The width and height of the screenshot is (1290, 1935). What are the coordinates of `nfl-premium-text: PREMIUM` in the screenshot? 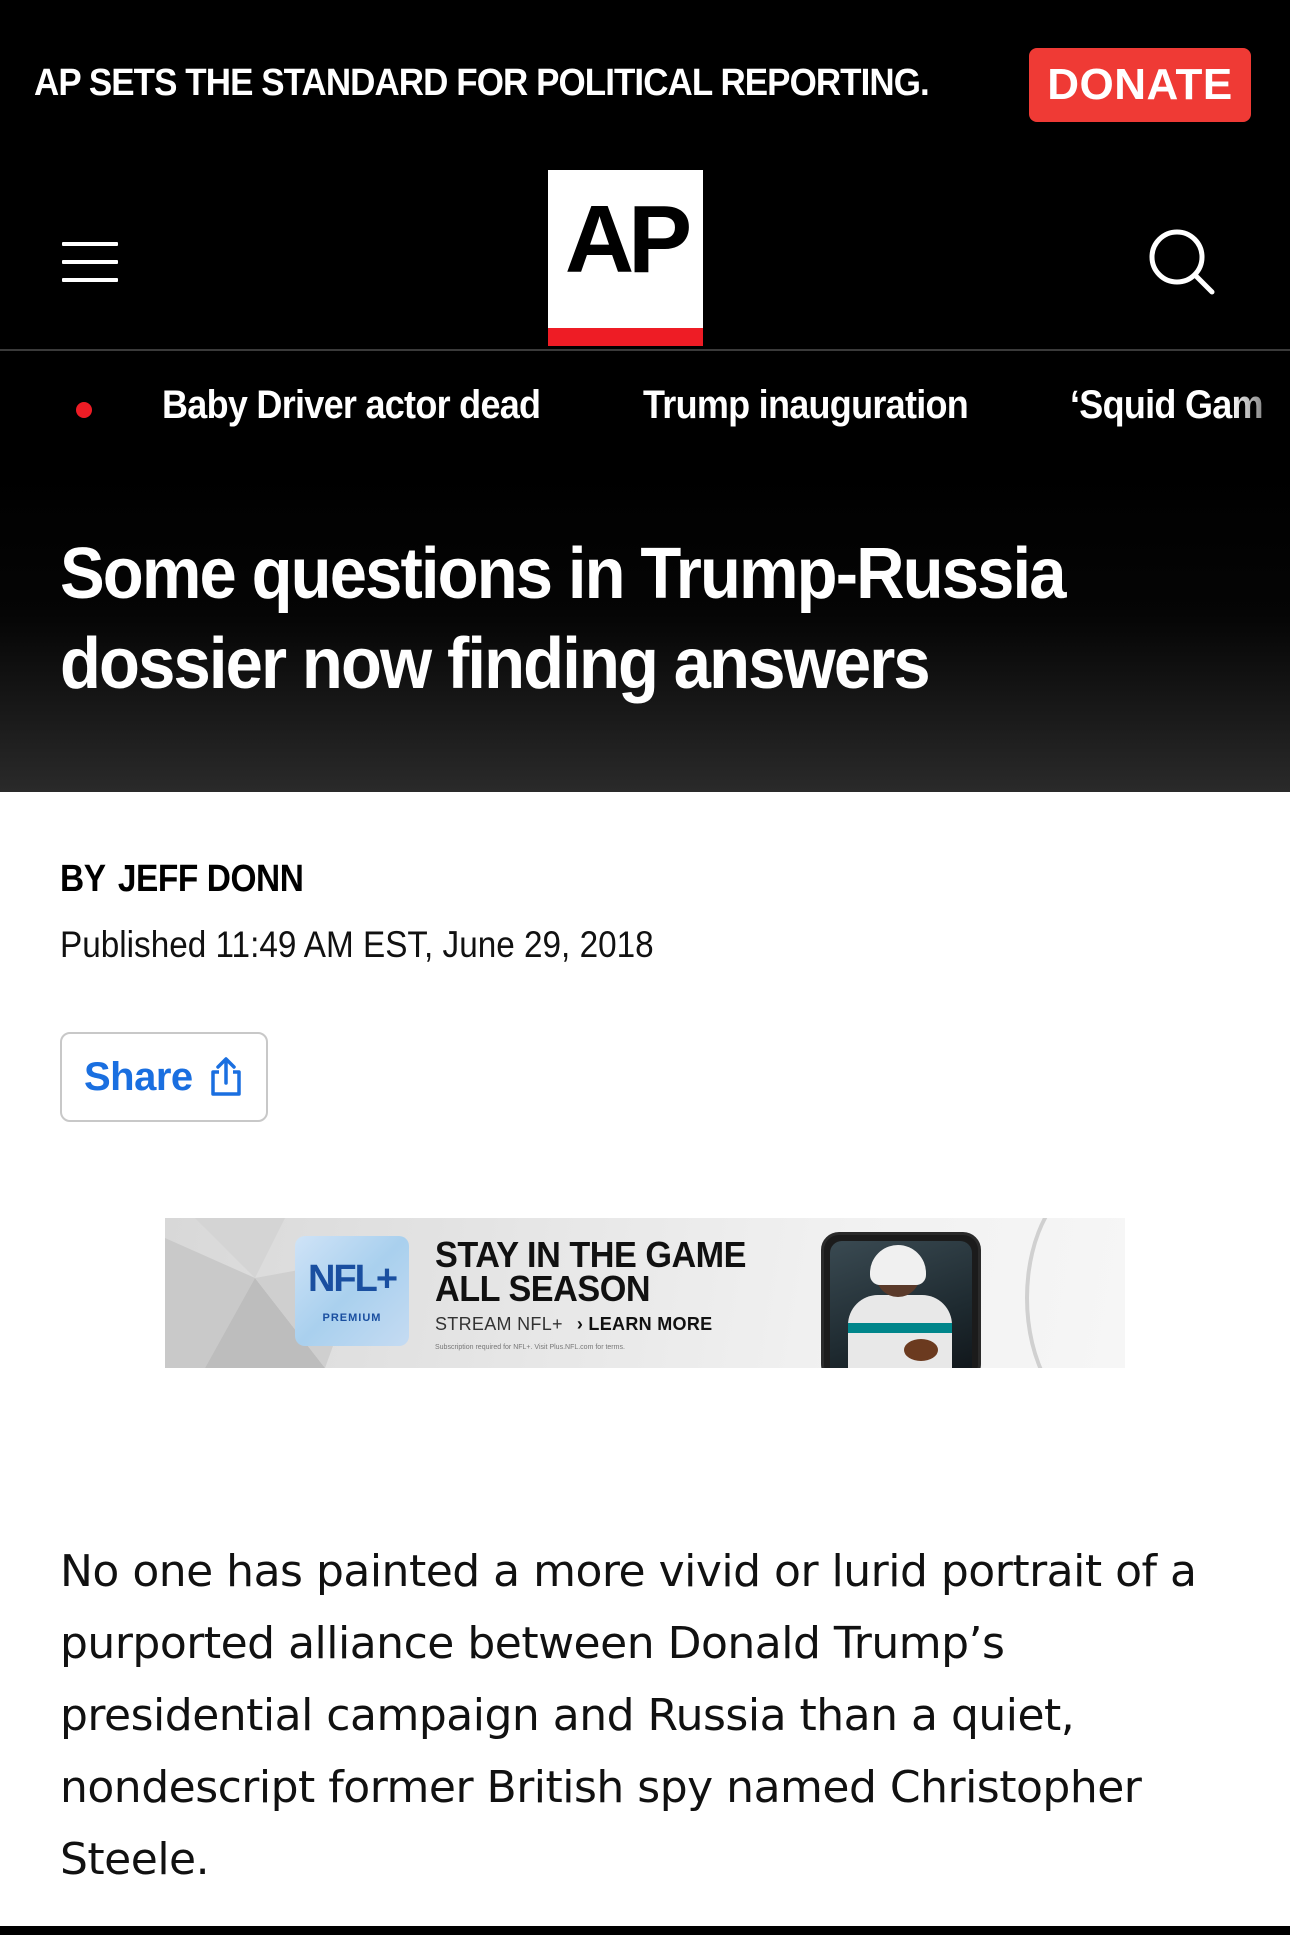 It's located at (352, 1318).